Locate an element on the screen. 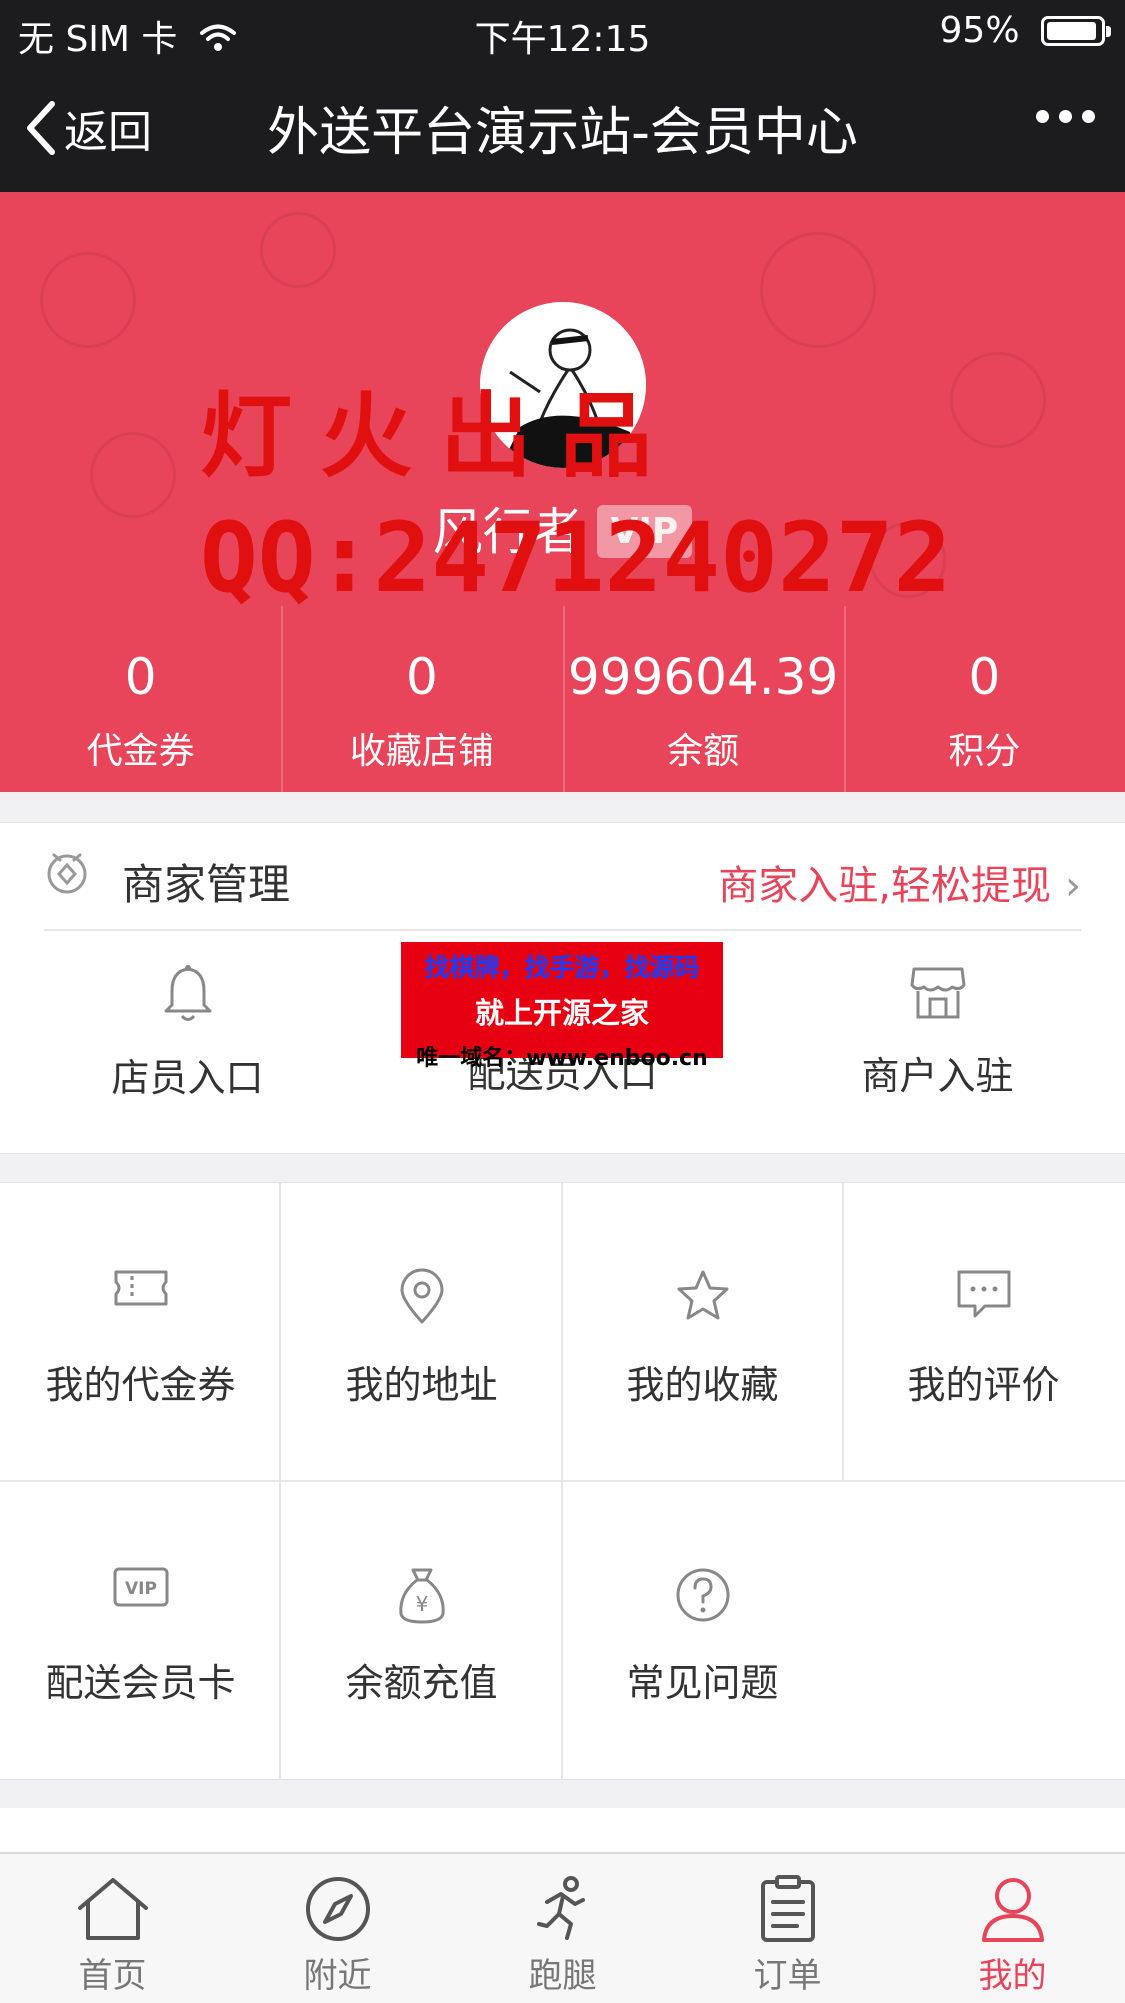  my-reviews-button: 我的评价 is located at coordinates (983, 1331).